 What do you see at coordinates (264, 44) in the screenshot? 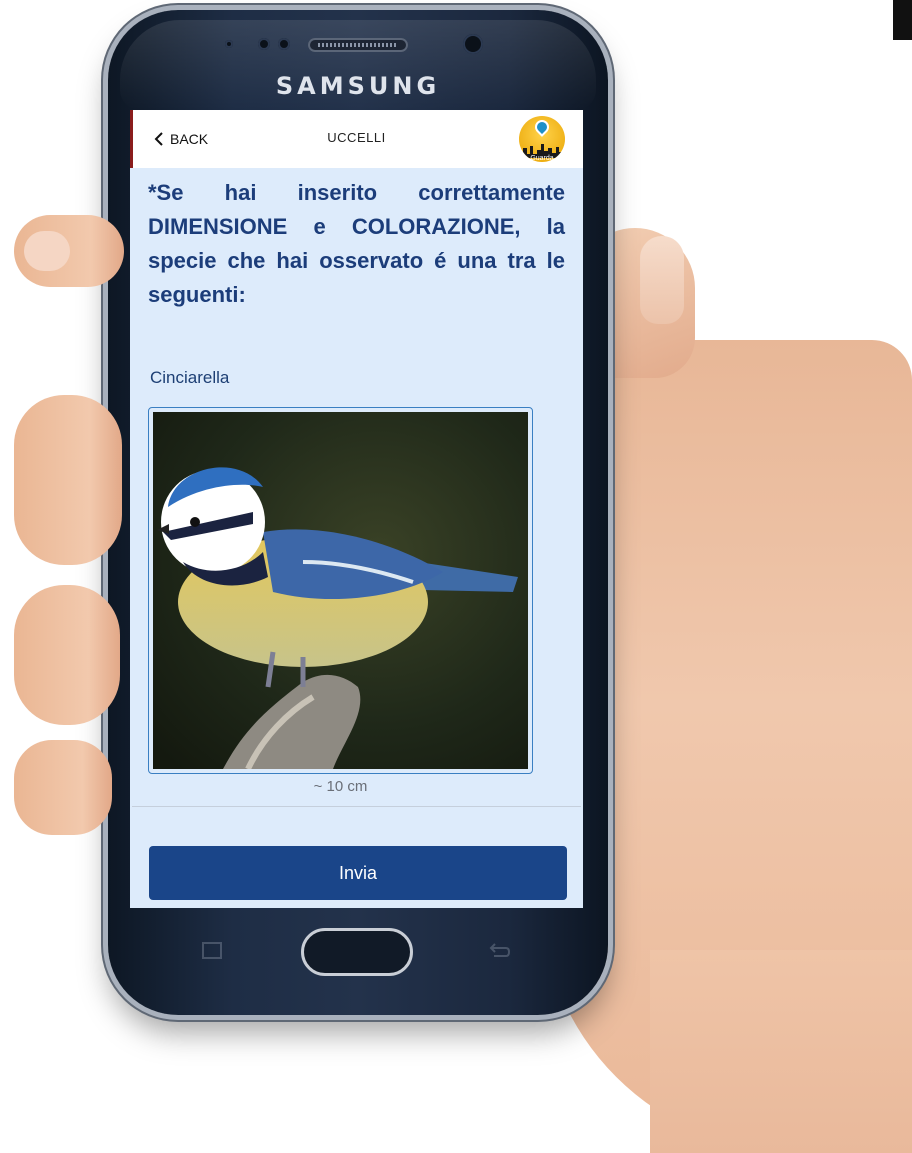
I see `light-sensor` at bounding box center [264, 44].